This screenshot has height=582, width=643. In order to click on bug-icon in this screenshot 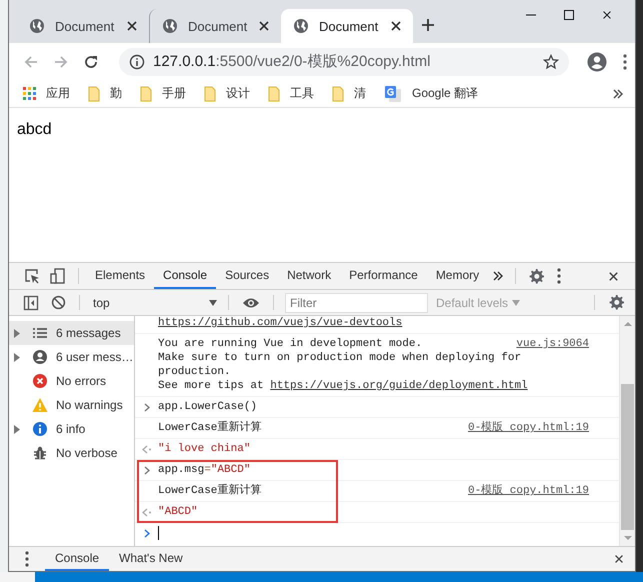, I will do `click(40, 453)`.